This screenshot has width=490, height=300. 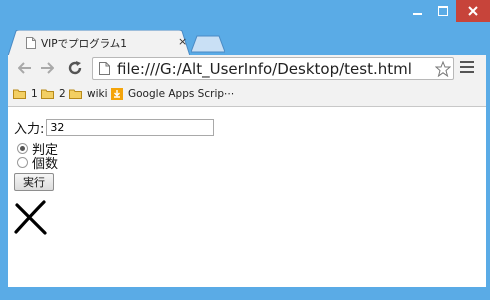 I want to click on back-arrow-icon, so click(x=24, y=68).